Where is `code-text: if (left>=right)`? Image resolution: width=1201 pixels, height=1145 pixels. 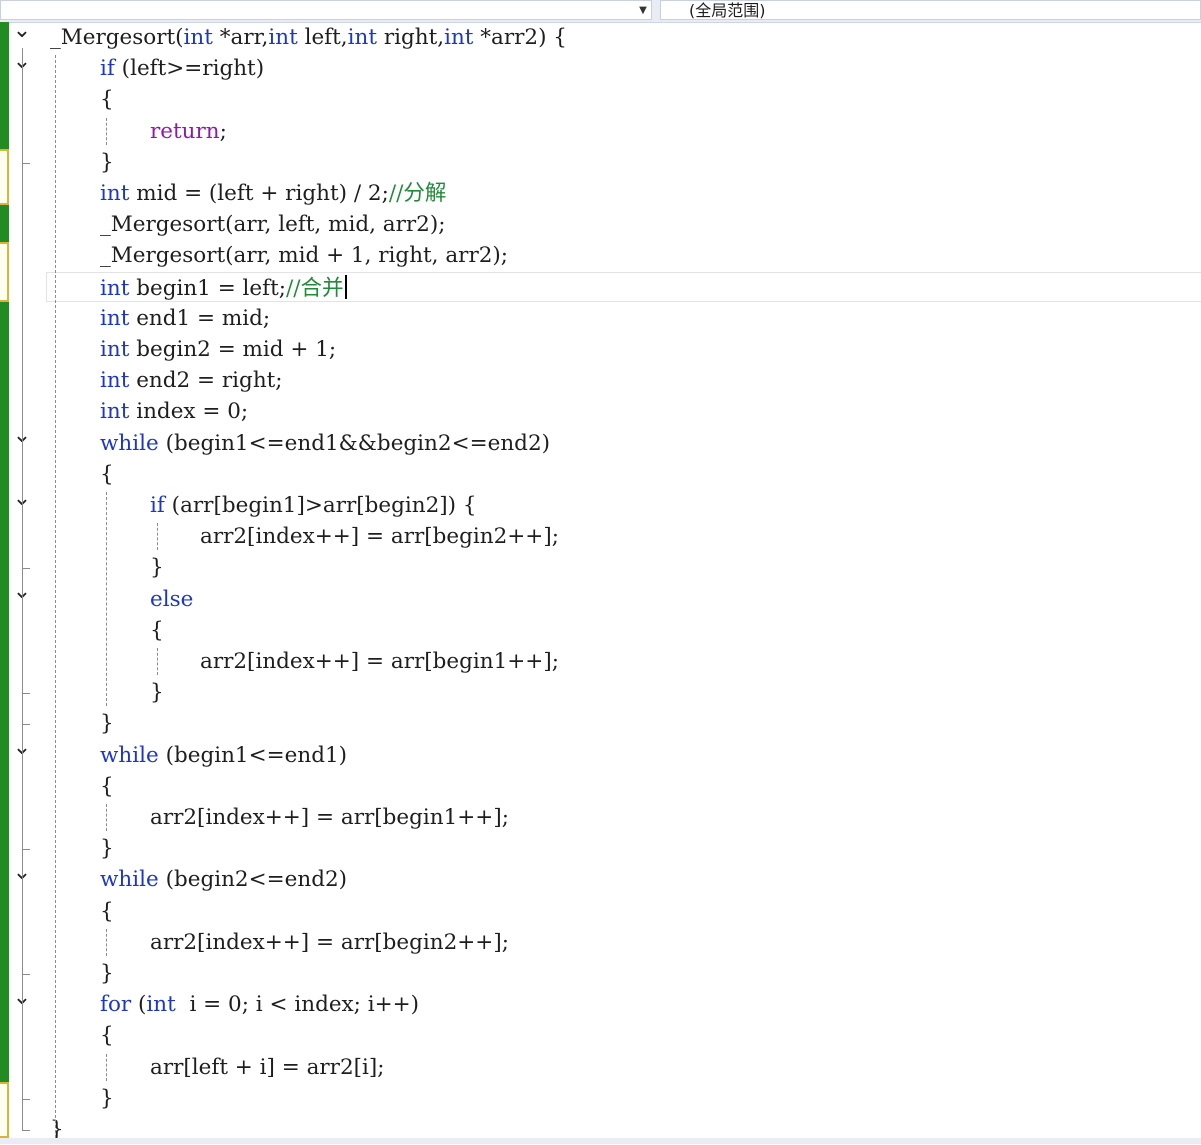 code-text: if (left>=right) is located at coordinates (182, 69).